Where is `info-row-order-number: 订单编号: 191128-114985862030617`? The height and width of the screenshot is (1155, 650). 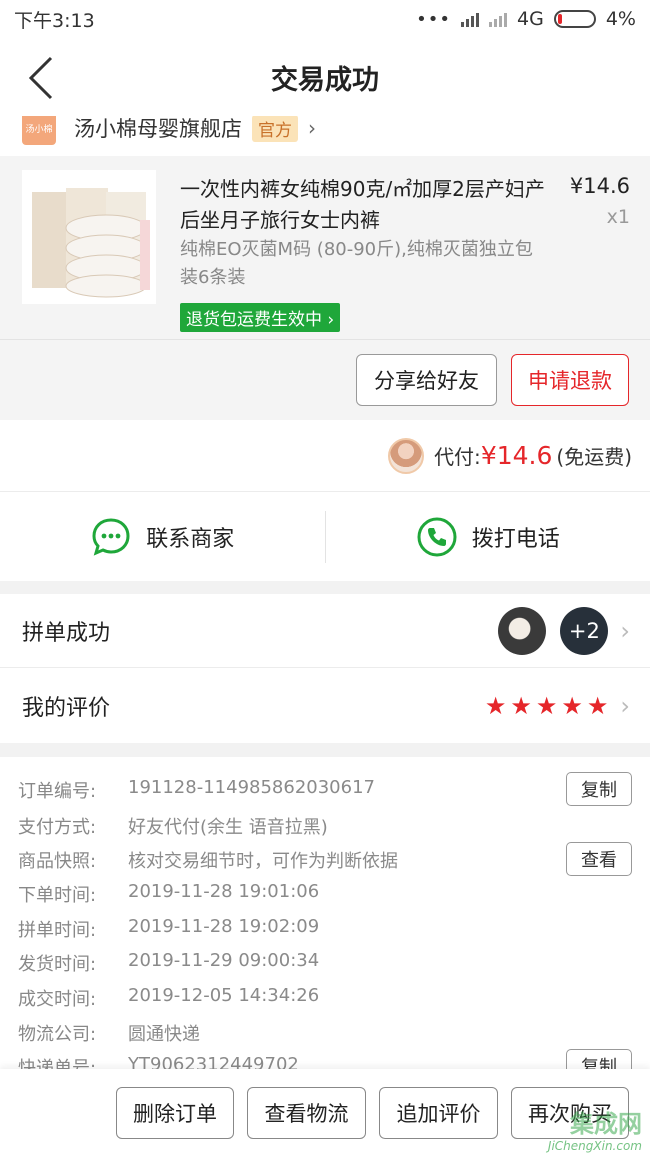 info-row-order-number: 订单编号: 191128-114985862030617 is located at coordinates (196, 790).